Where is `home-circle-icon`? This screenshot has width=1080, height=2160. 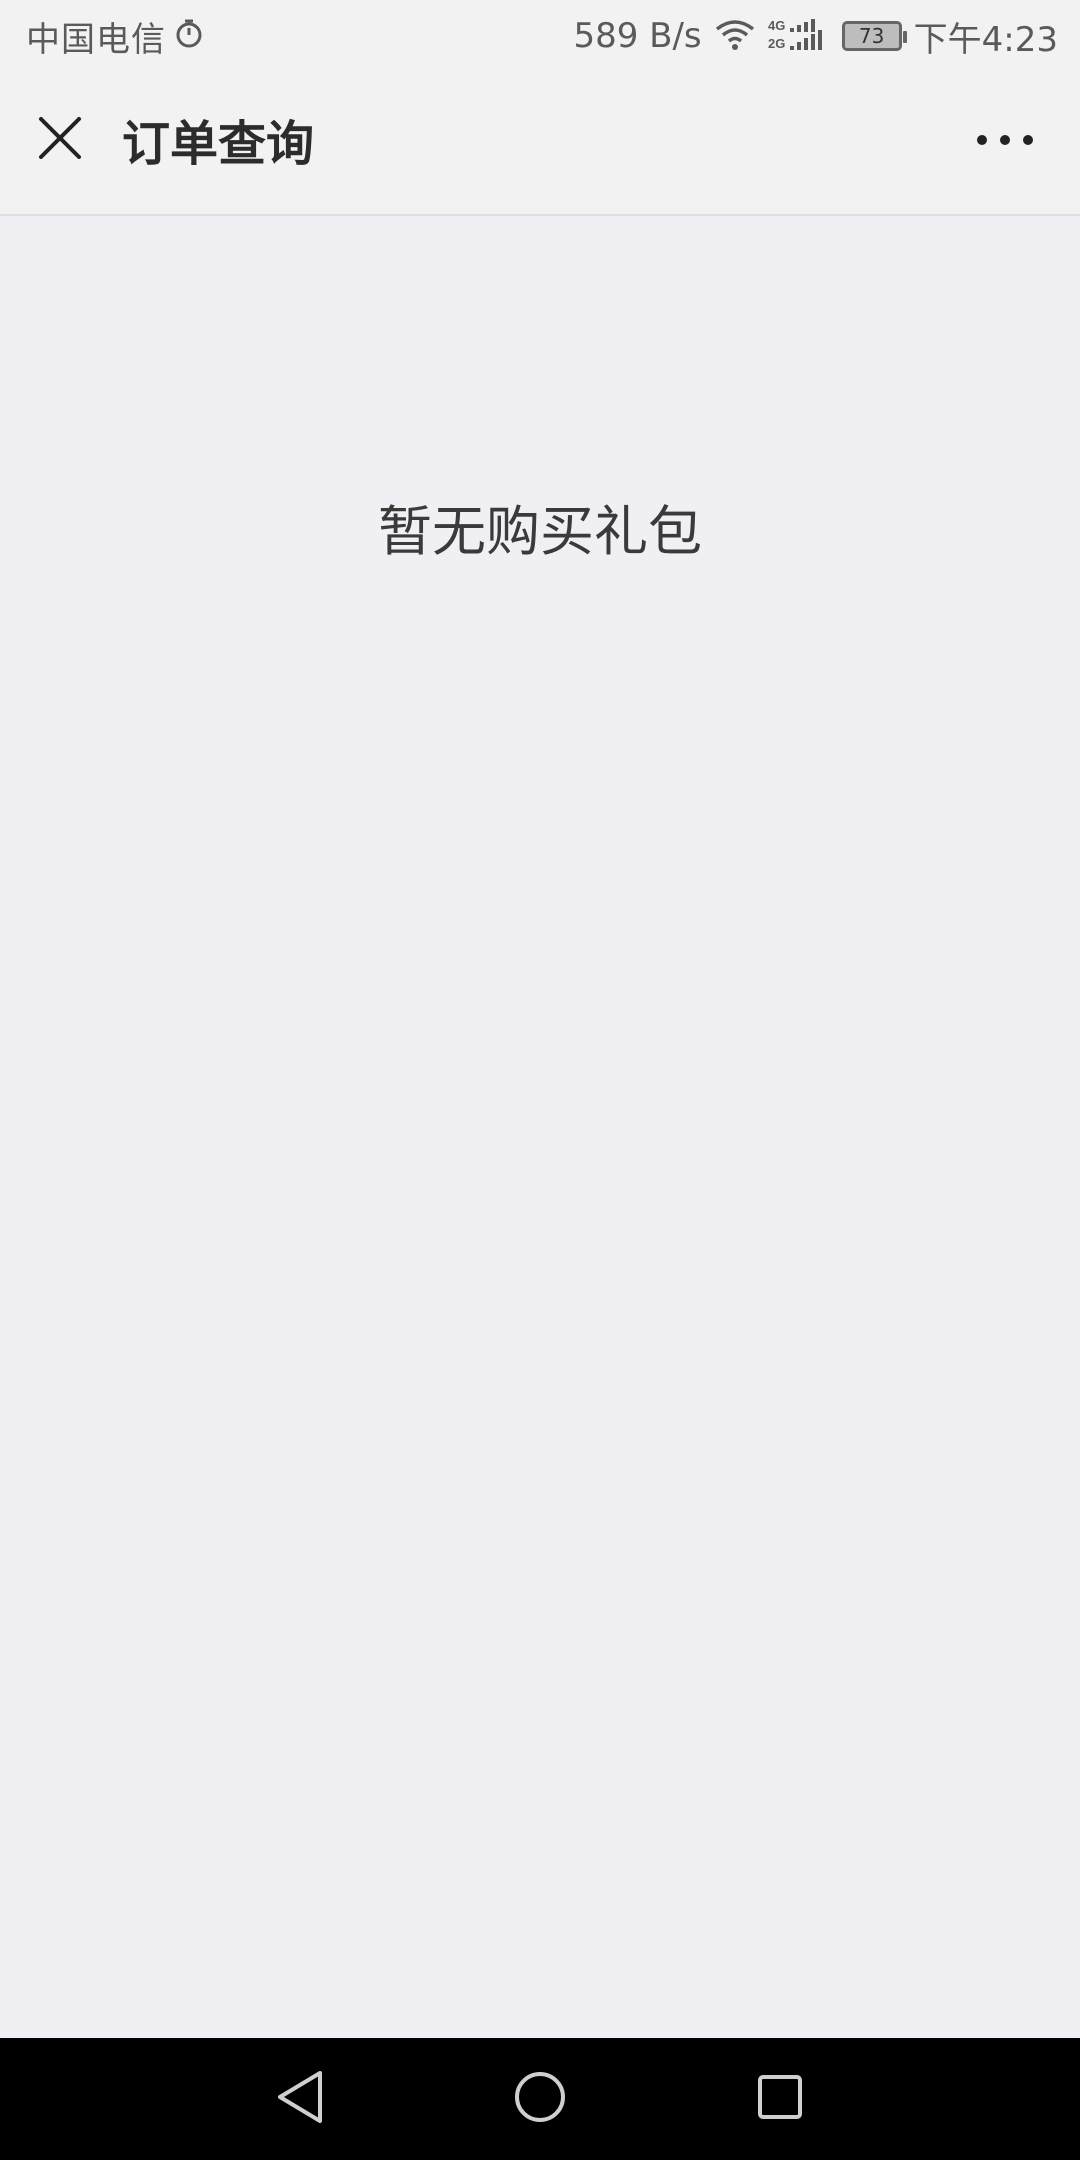 home-circle-icon is located at coordinates (540, 2099).